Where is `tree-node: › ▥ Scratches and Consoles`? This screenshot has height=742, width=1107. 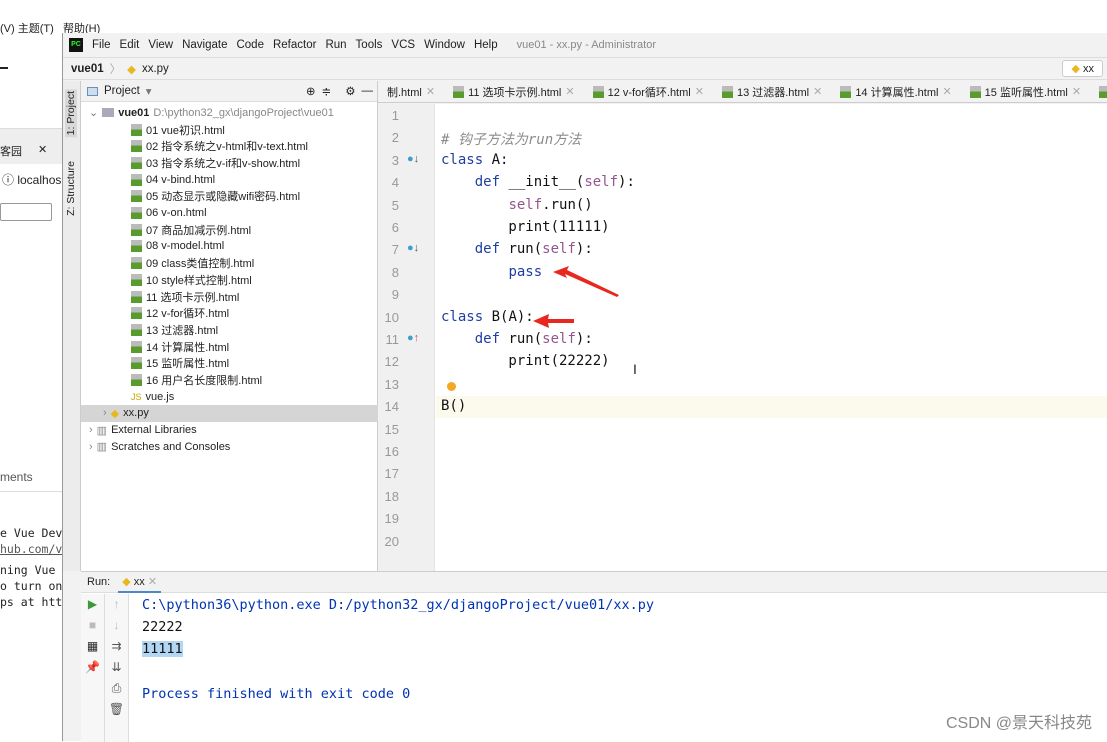
tree-node: › ▥ Scratches and Consoles is located at coordinates (229, 446).